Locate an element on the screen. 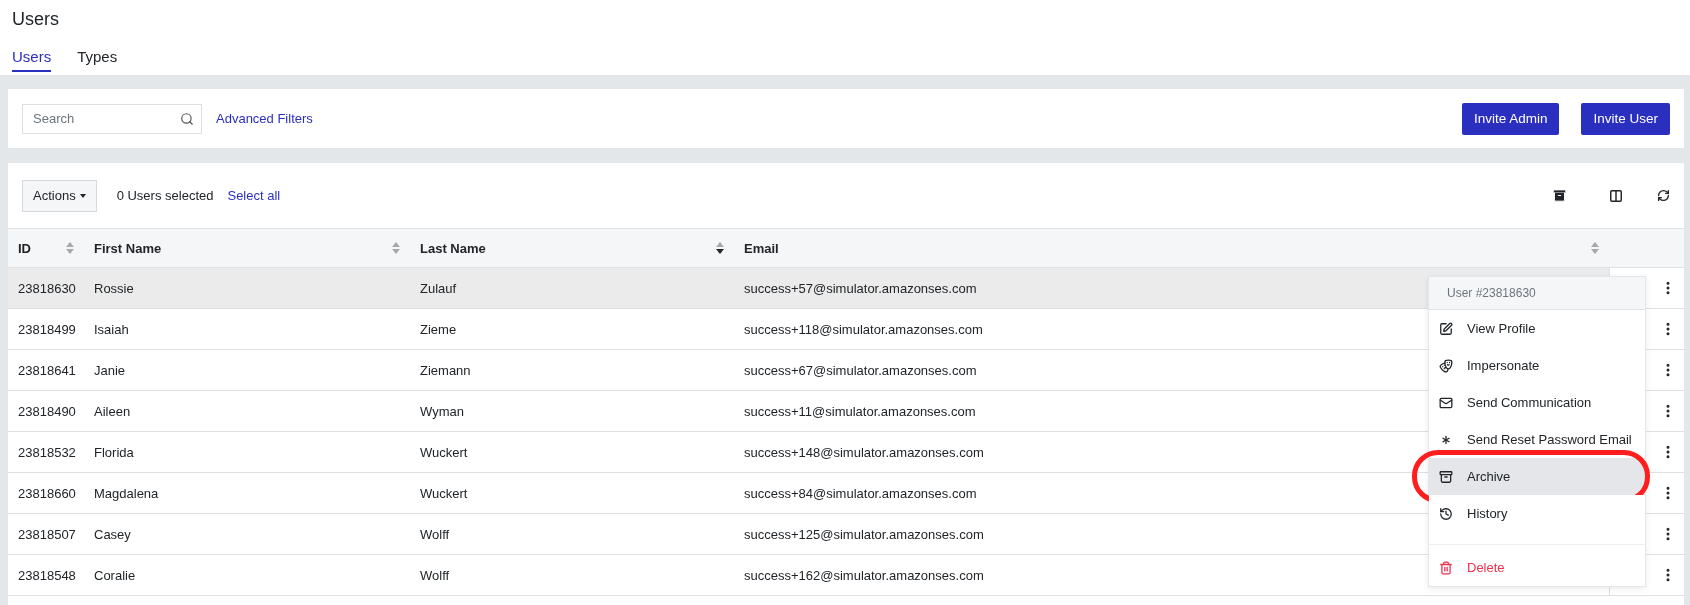 This screenshot has height=605, width=1690. sort-icon is located at coordinates (720, 248).